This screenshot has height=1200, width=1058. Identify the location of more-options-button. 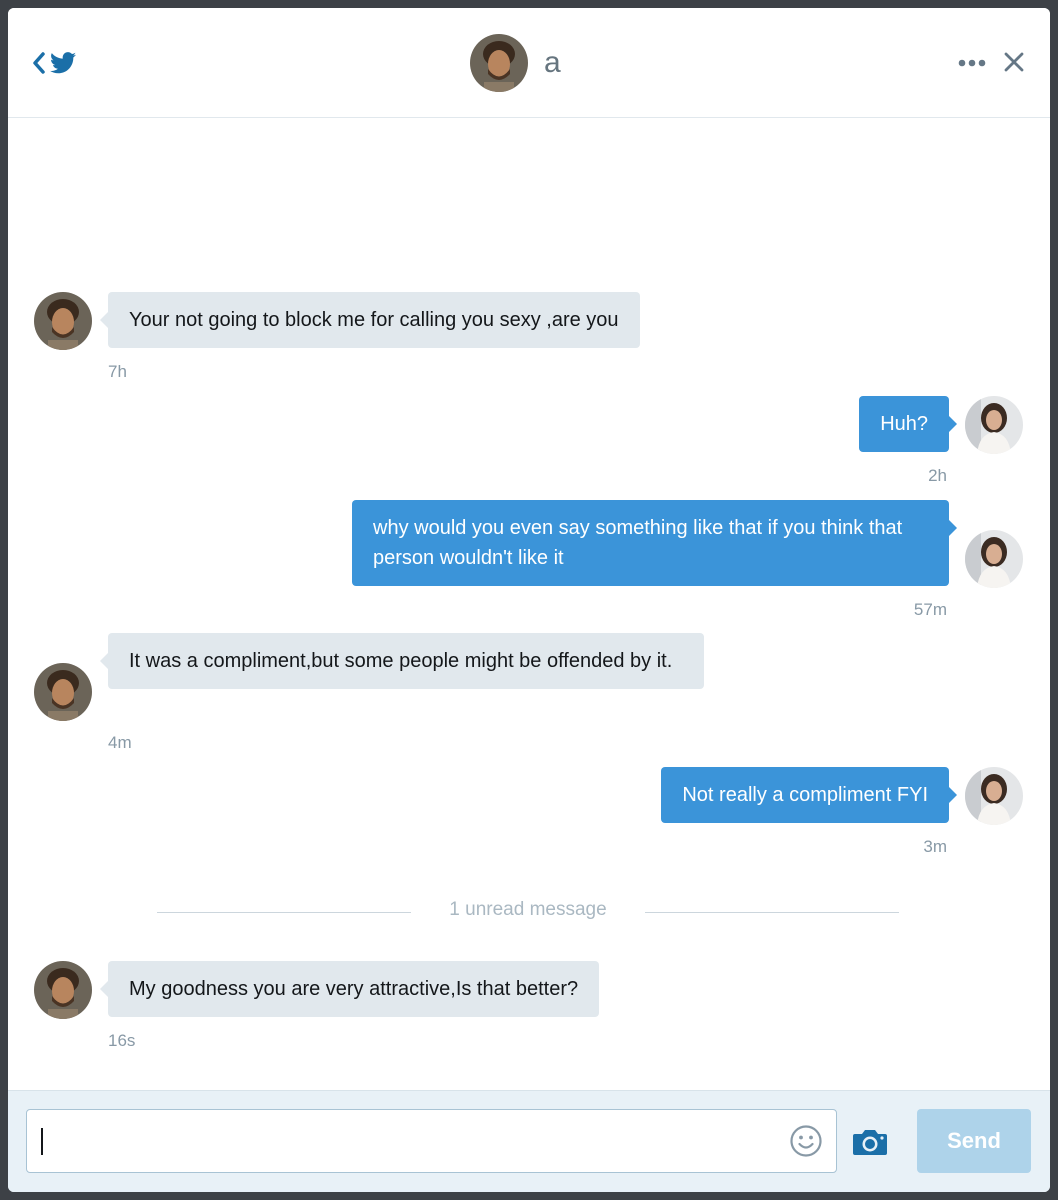
(973, 63).